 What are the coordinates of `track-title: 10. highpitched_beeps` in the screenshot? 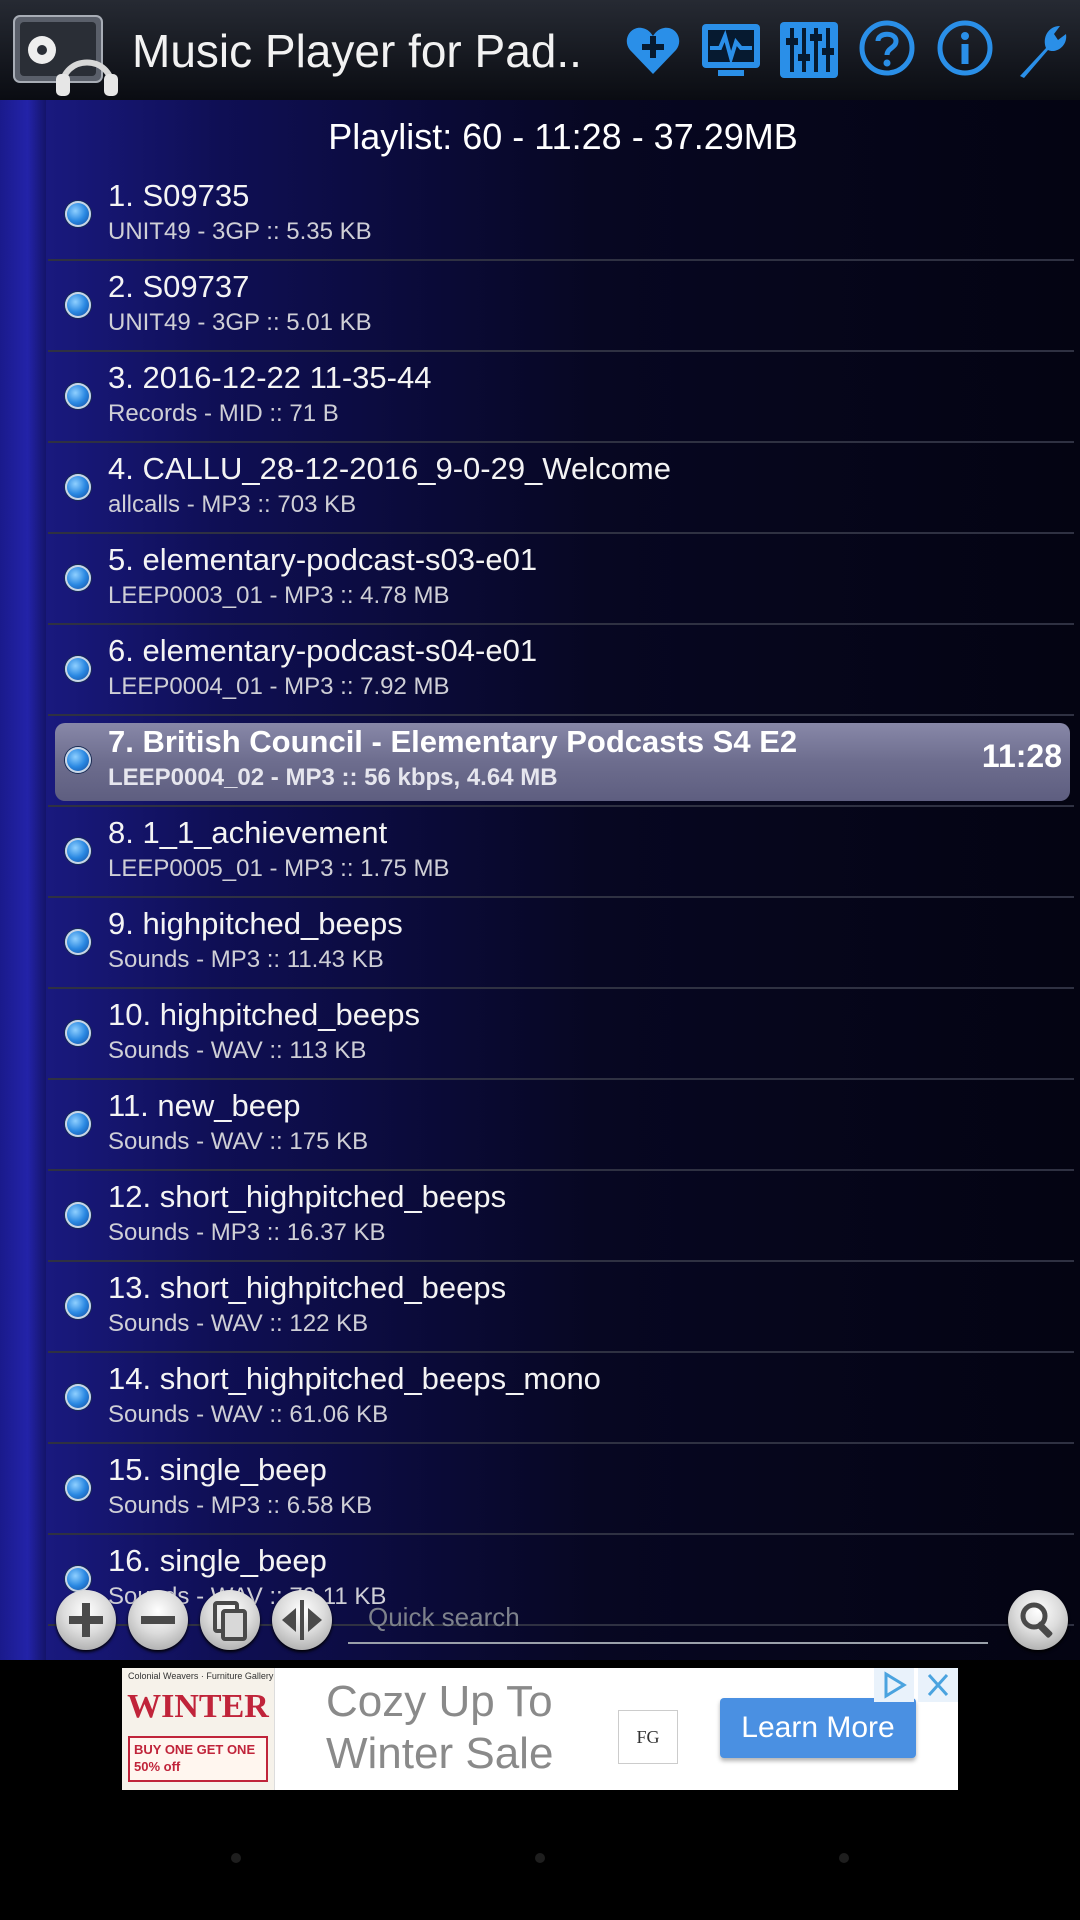 It's located at (264, 1014).